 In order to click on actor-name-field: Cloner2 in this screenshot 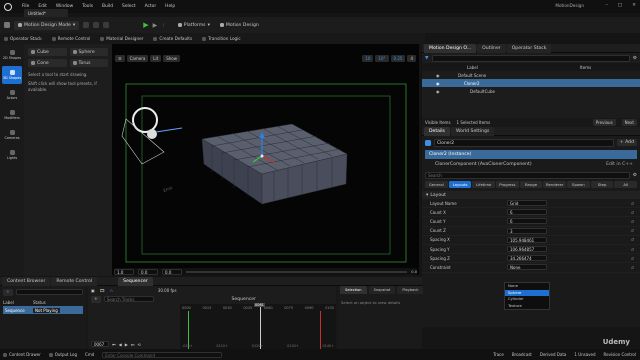, I will do `click(524, 142)`.